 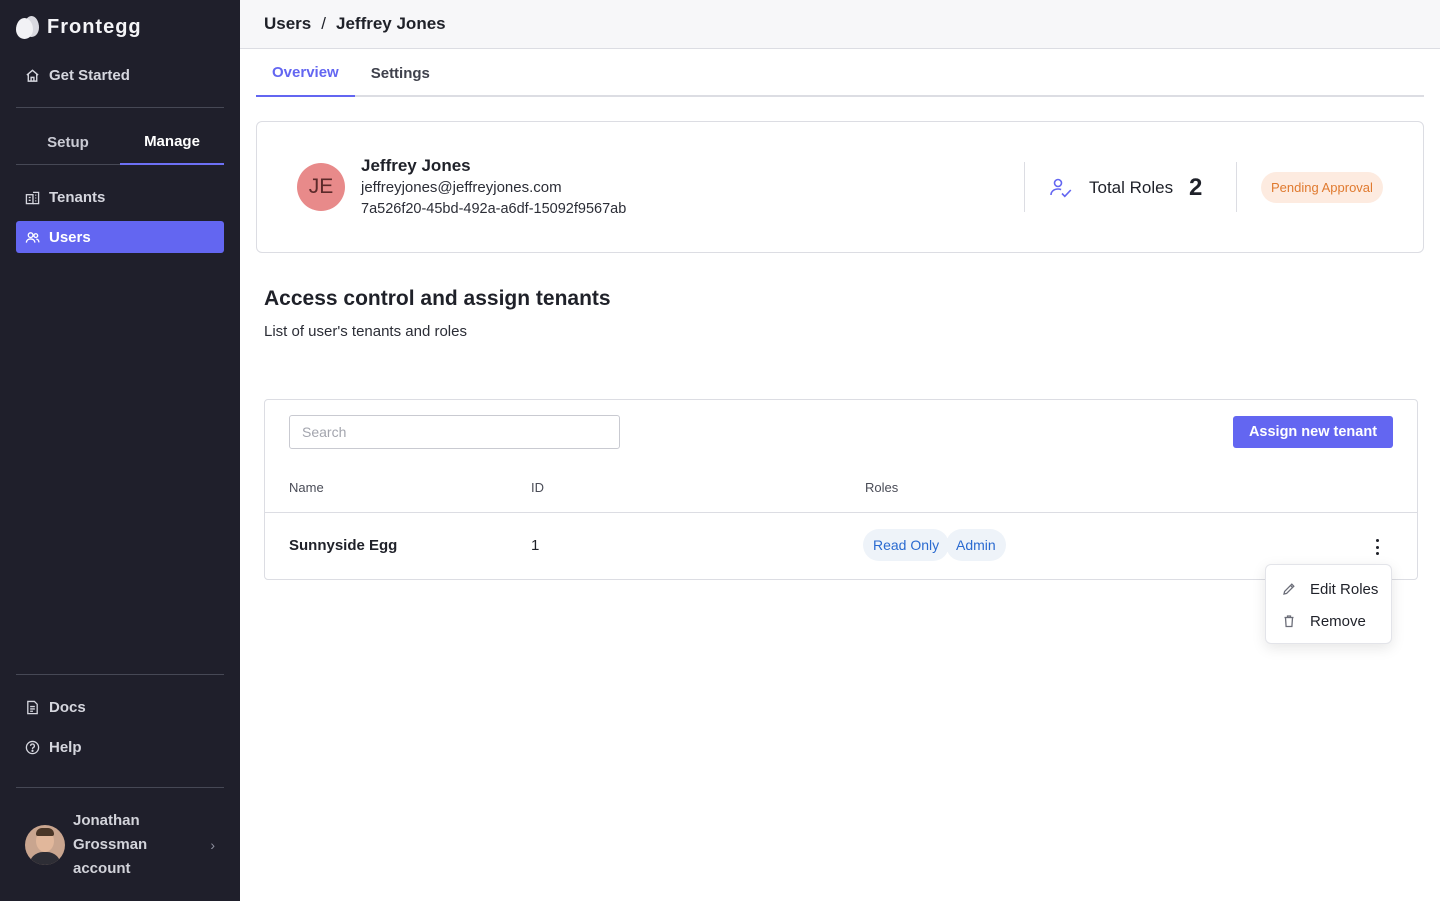 I want to click on section-title: Access control and assign tenants, so click(x=437, y=298).